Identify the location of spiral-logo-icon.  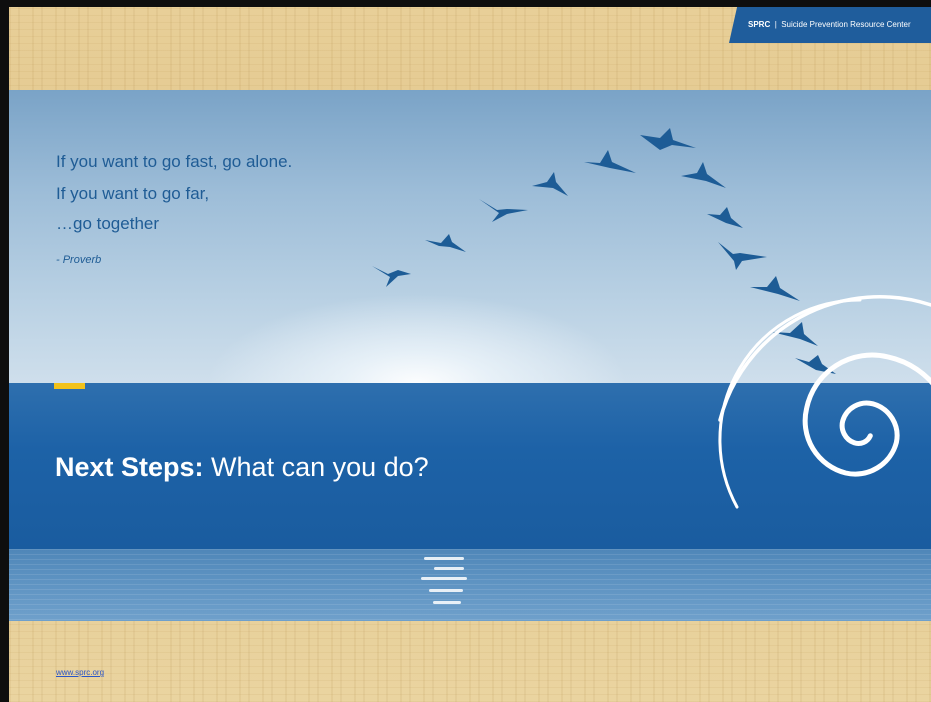
(866, 414).